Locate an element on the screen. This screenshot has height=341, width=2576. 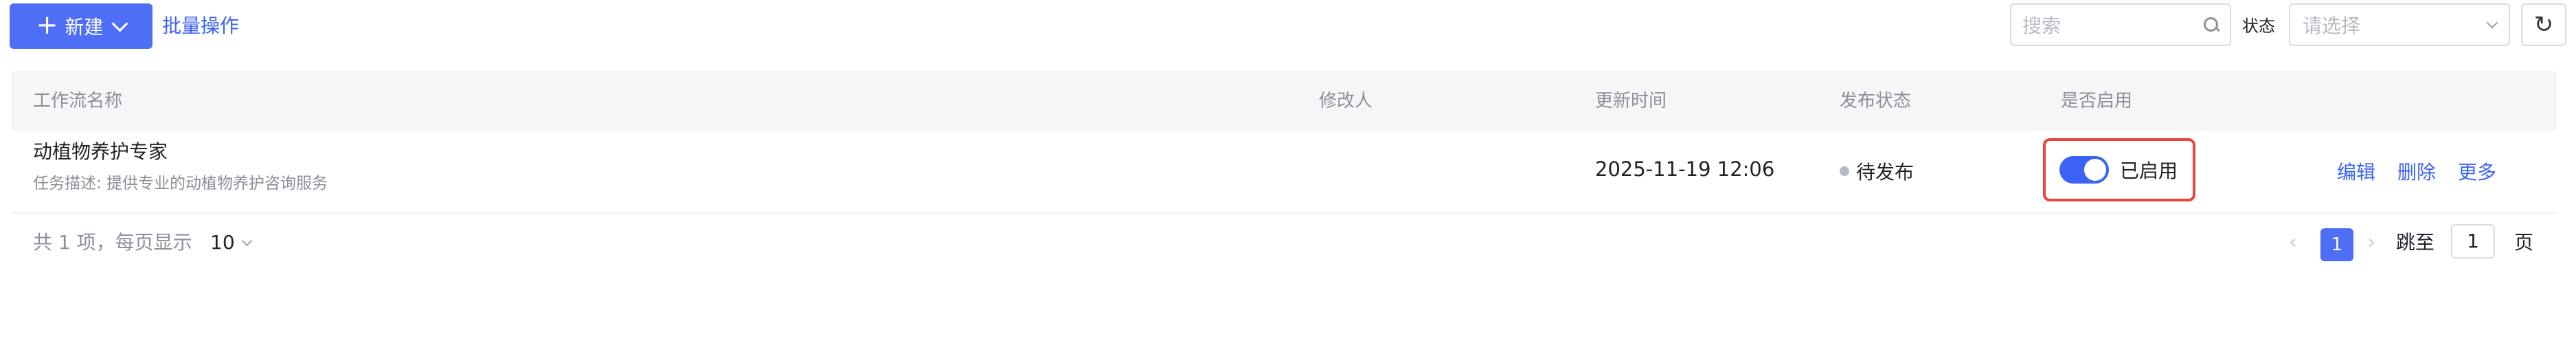
status-filter-label: 状态 is located at coordinates (2258, 26).